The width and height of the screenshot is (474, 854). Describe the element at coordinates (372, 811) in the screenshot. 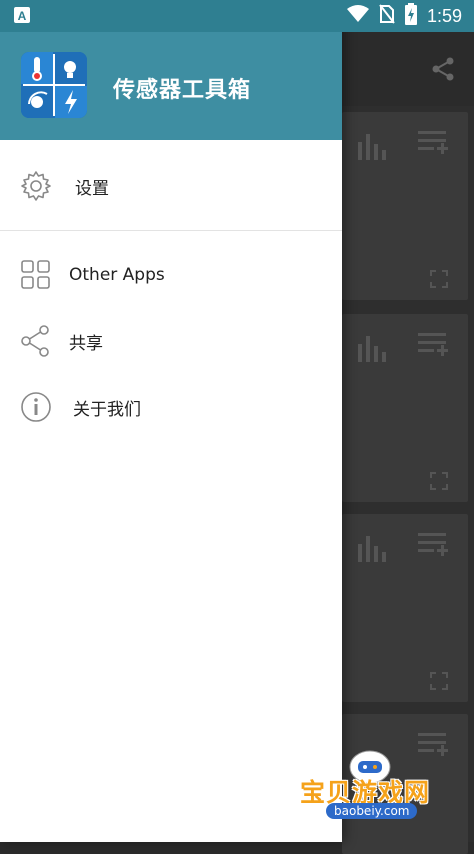

I see `watermark-url: baobeiy.com` at that location.